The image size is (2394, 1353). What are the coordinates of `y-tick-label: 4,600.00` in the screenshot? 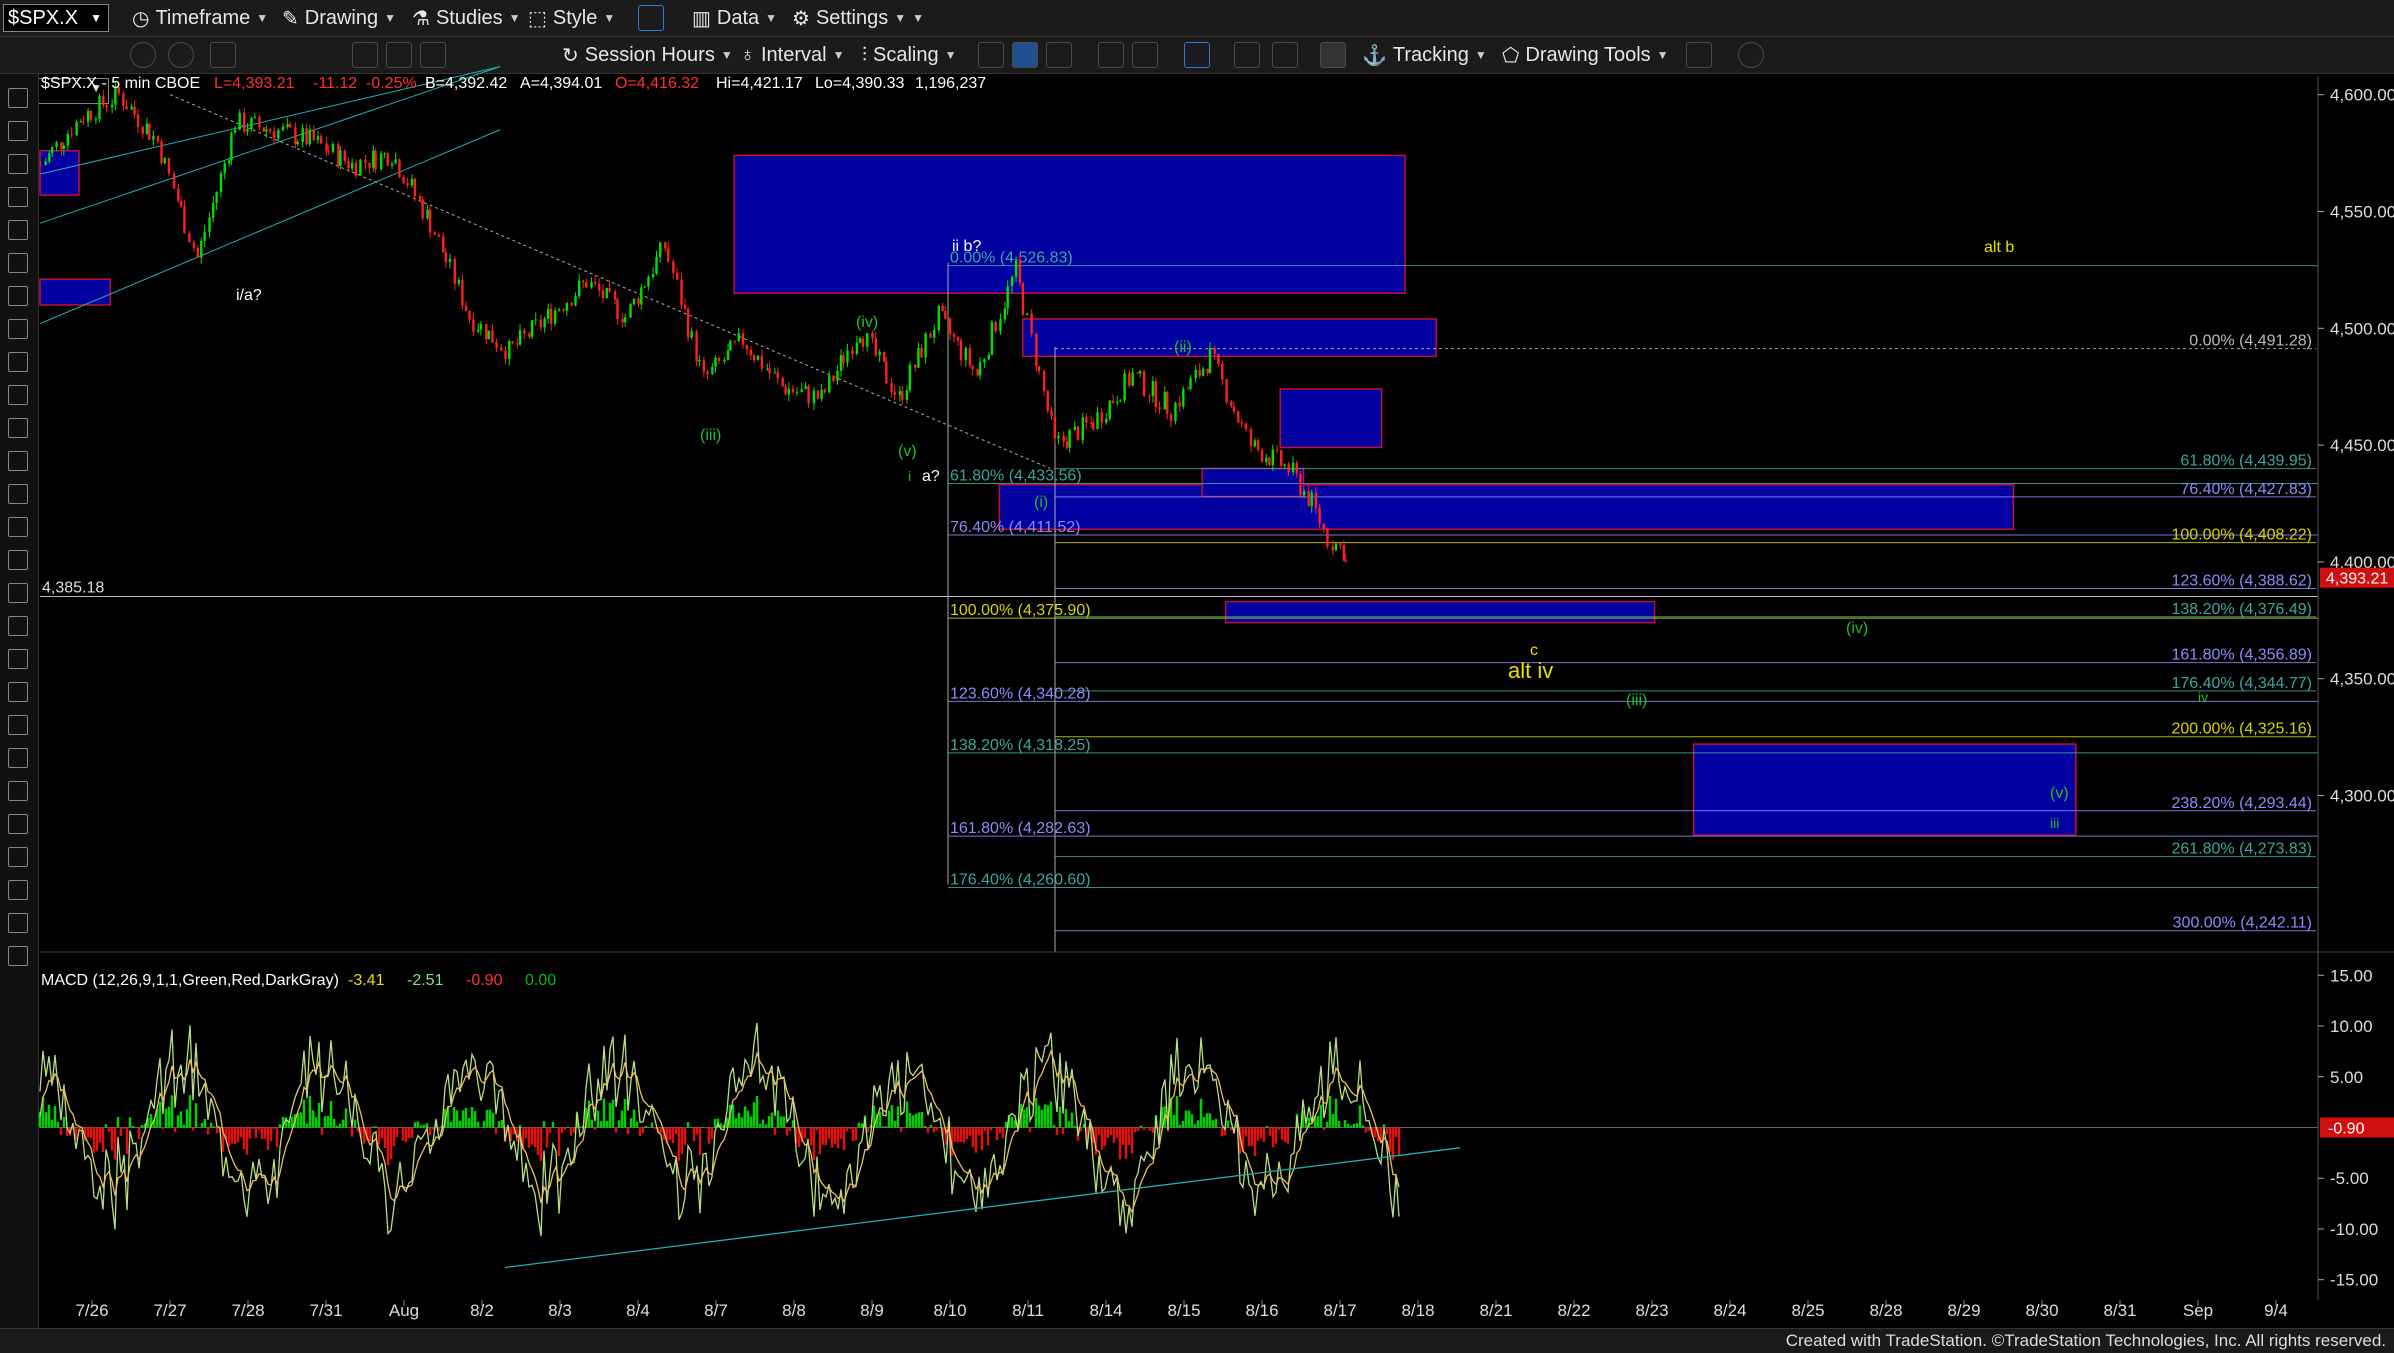 It's located at (2362, 95).